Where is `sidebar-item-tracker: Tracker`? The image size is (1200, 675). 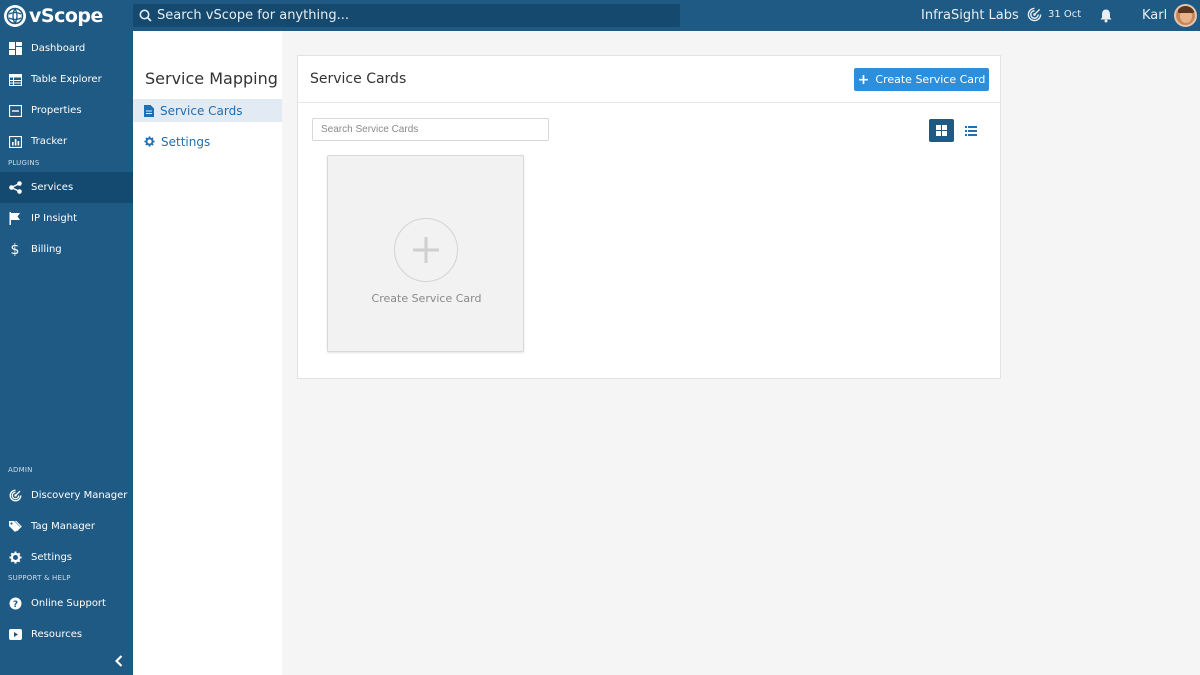
sidebar-item-tracker: Tracker is located at coordinates (66, 141).